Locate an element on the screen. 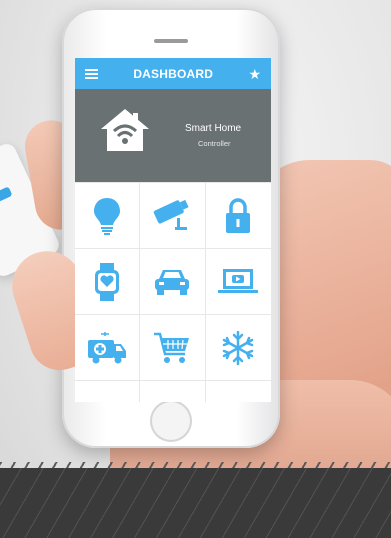  smartwatch-heart-icon is located at coordinates (107, 281).